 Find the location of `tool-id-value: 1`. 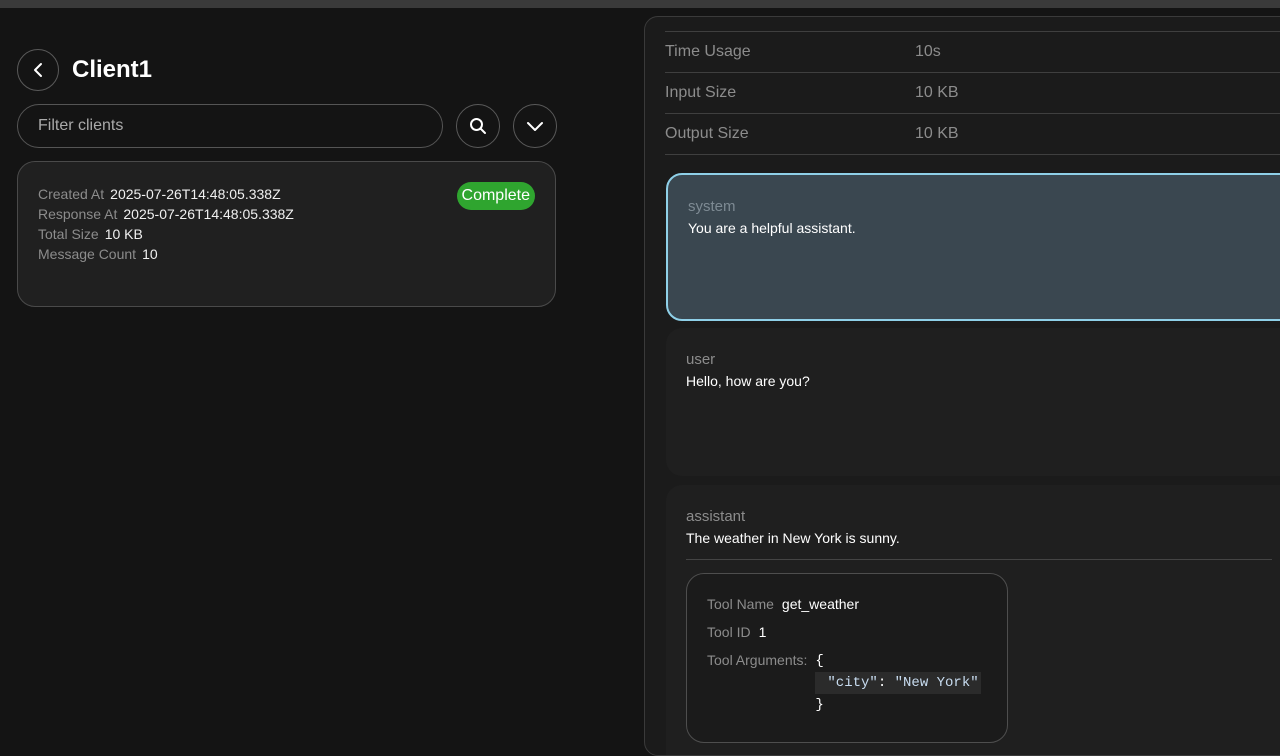

tool-id-value: 1 is located at coordinates (762, 632).